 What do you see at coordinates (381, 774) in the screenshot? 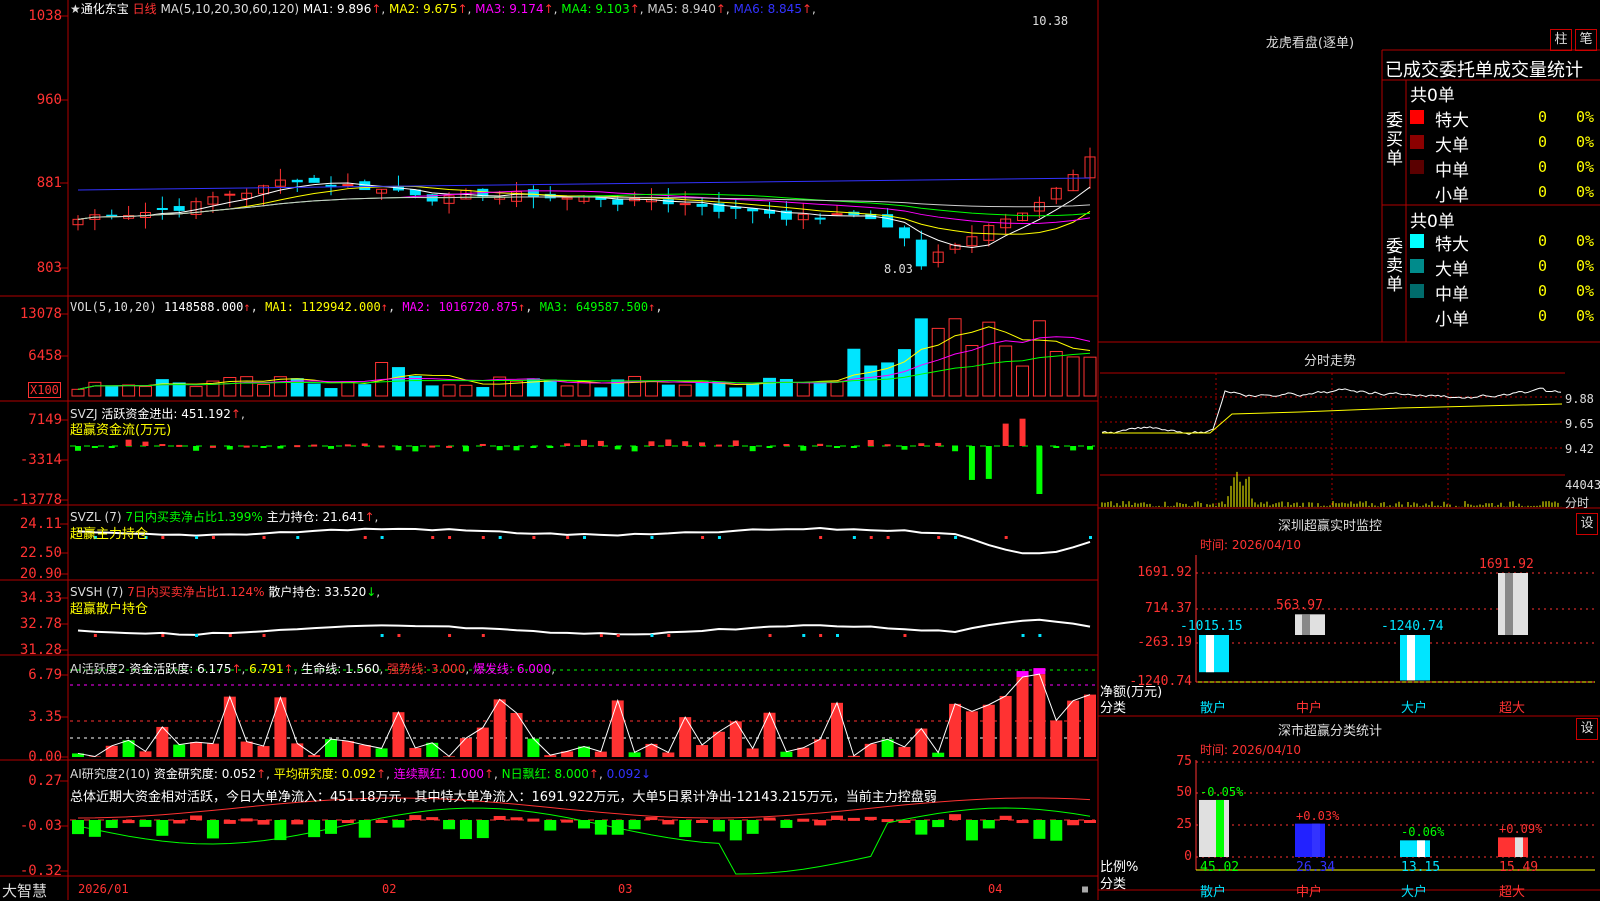
I see `ai2-avg-arrow: ↑` at bounding box center [381, 774].